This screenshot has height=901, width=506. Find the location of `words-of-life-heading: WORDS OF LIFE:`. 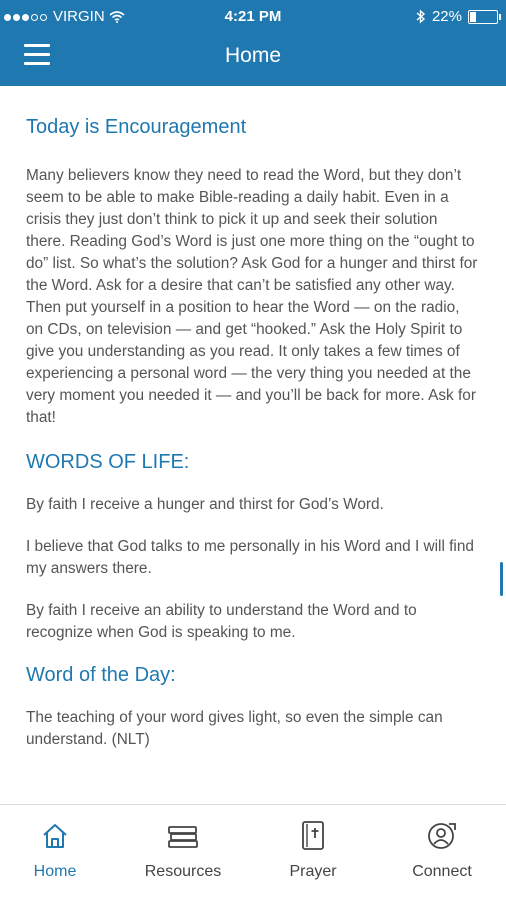

words-of-life-heading: WORDS OF LIFE: is located at coordinates (108, 462).